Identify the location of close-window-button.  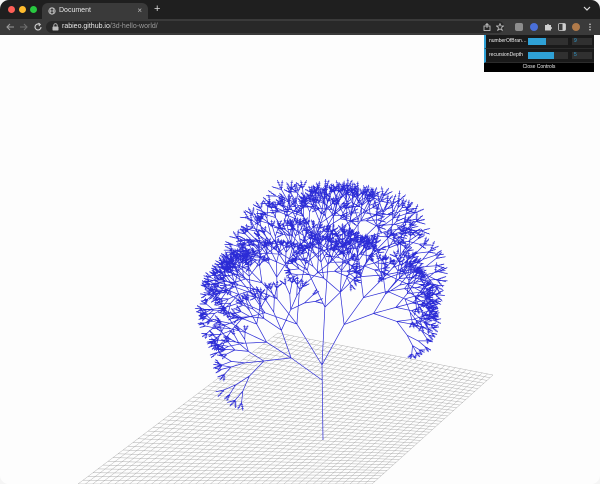
(11, 9).